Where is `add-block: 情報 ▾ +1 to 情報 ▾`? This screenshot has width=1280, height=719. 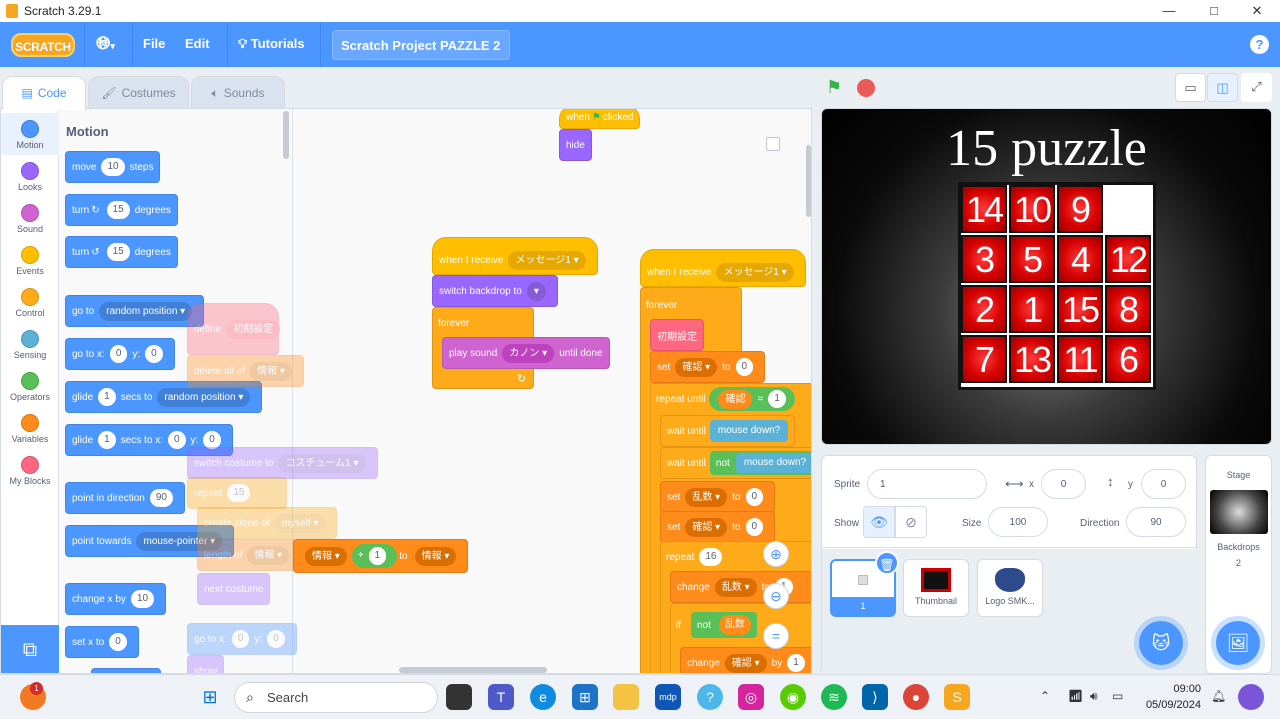 add-block: 情報 ▾ +1 to 情報 ▾ is located at coordinates (381, 556).